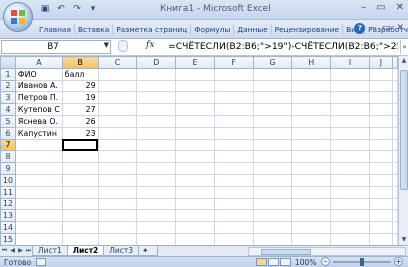 Image resolution: width=408 pixels, height=267 pixels. Describe the element at coordinates (311, 238) in the screenshot. I see `cell-H15` at that location.